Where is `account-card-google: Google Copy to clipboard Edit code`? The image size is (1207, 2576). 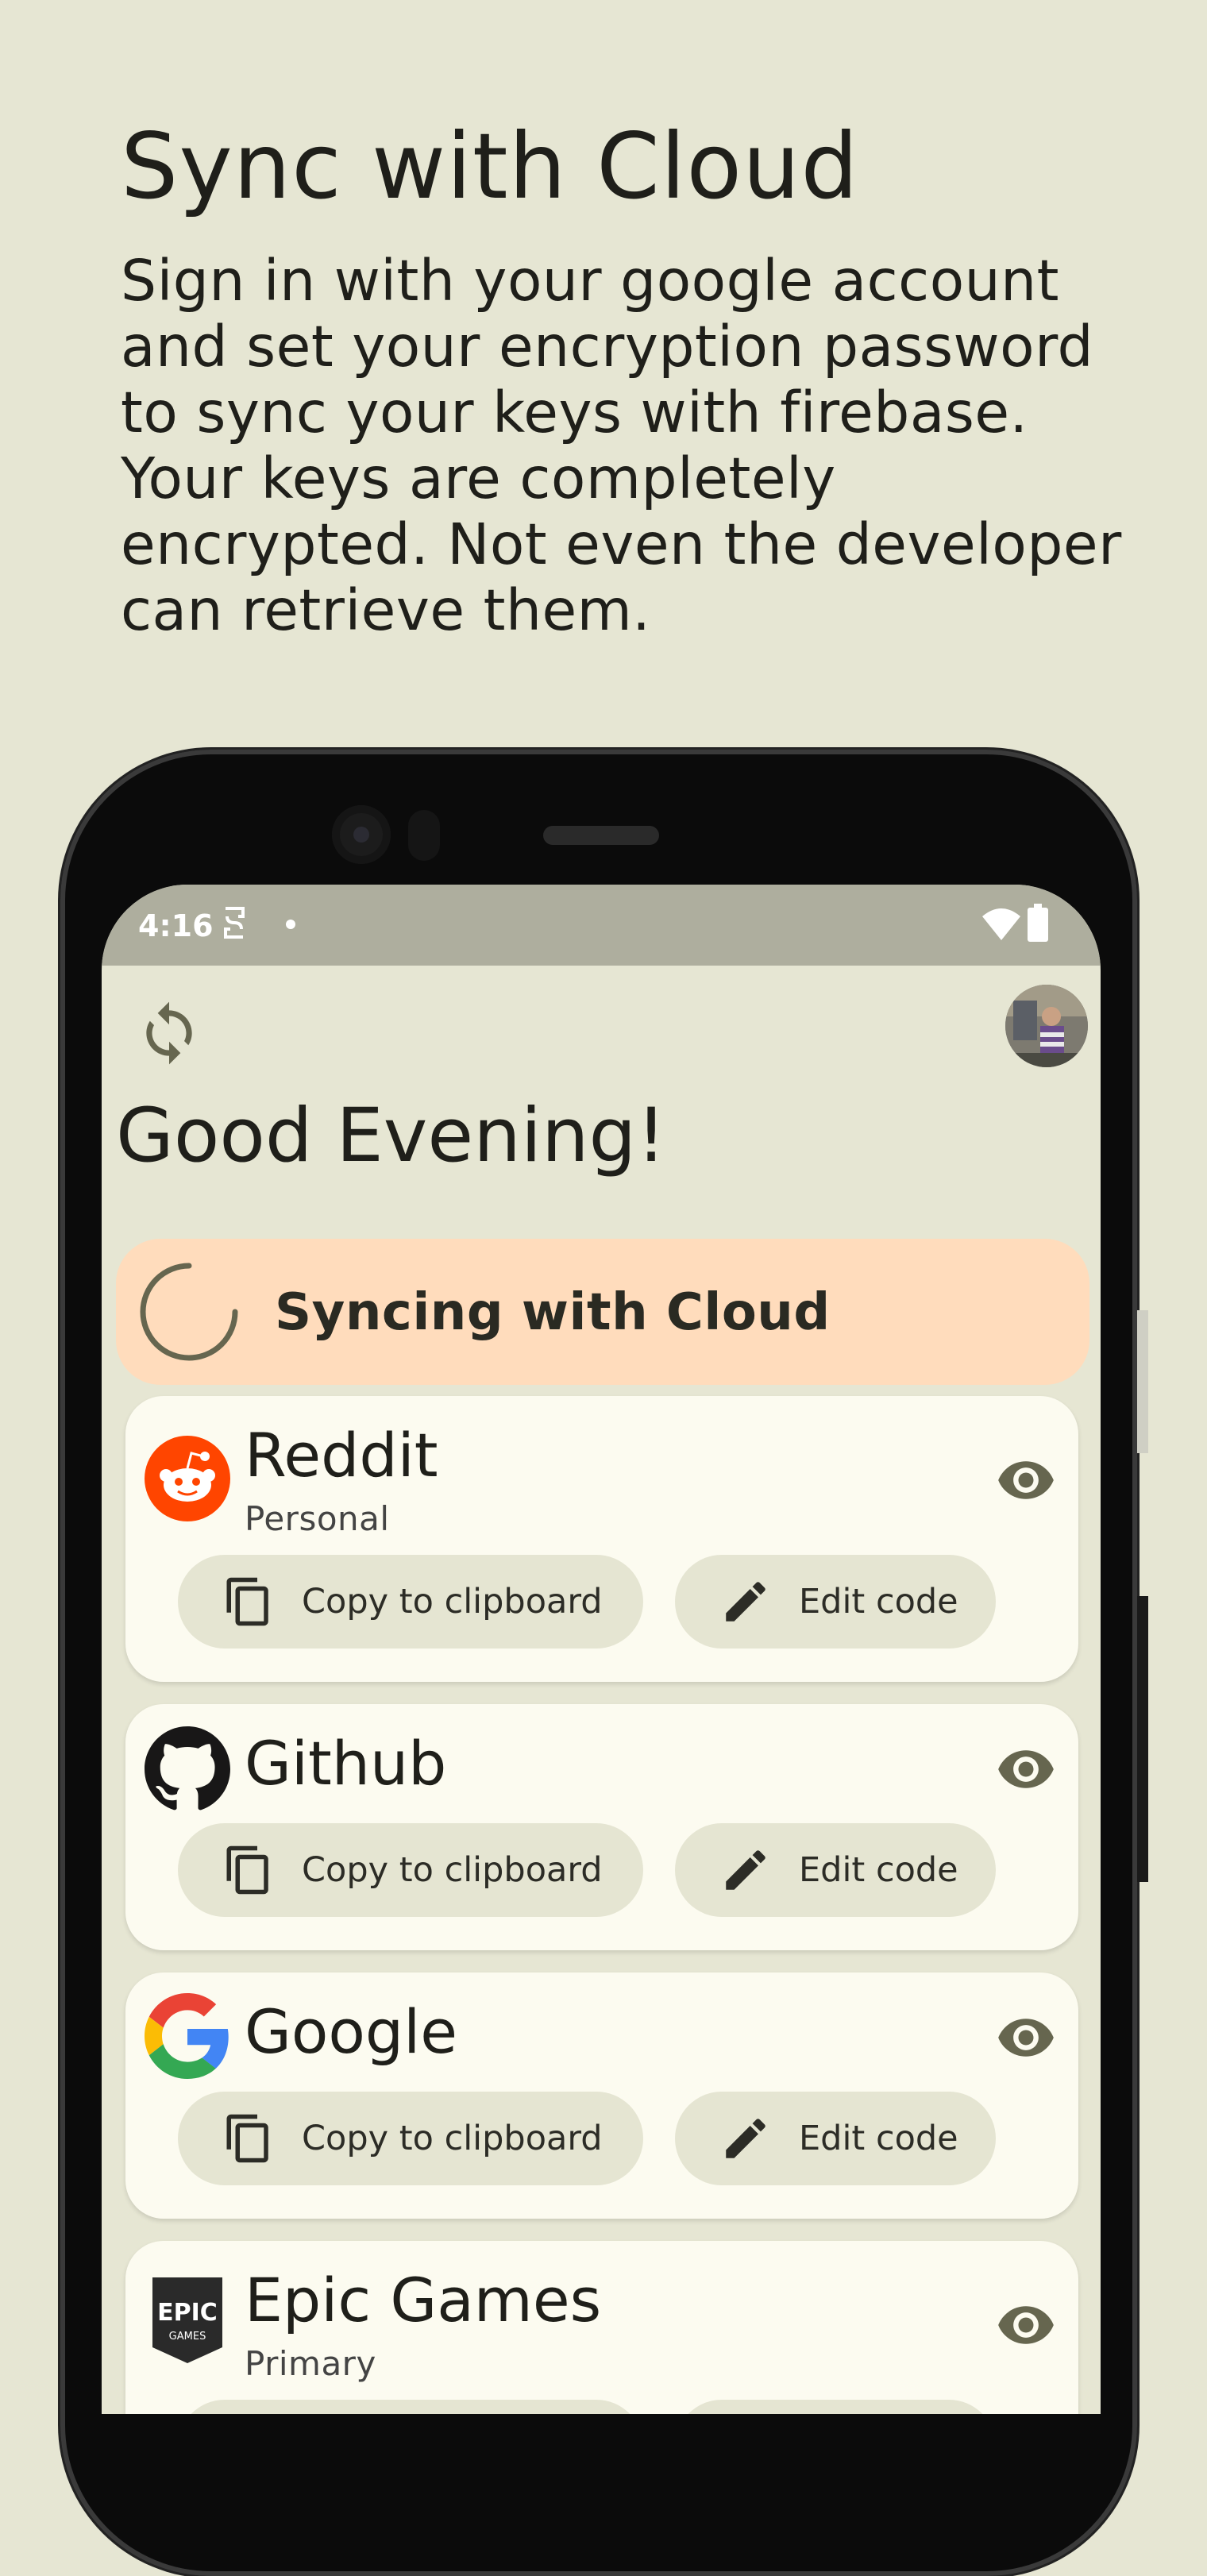
account-card-google: Google Copy to clipboard Edit code is located at coordinates (601, 2095).